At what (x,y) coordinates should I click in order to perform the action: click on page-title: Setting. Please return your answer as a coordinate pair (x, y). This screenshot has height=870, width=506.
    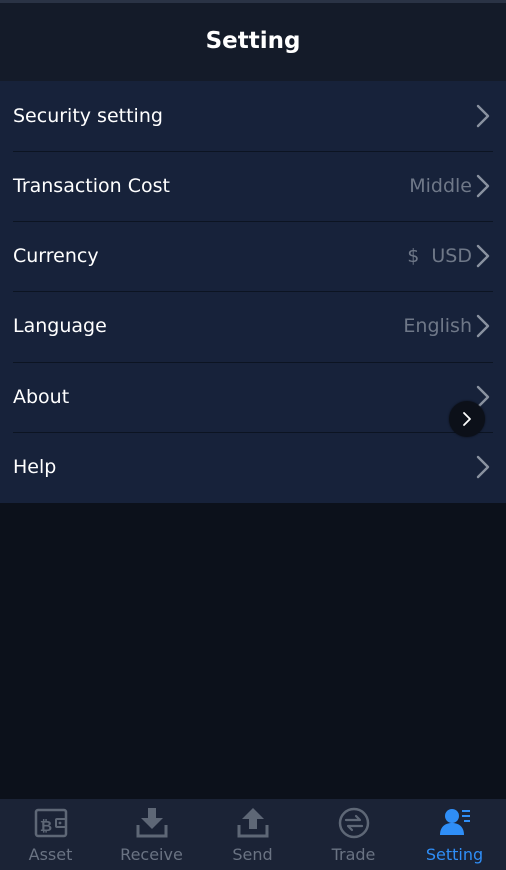
    Looking at the image, I should click on (253, 41).